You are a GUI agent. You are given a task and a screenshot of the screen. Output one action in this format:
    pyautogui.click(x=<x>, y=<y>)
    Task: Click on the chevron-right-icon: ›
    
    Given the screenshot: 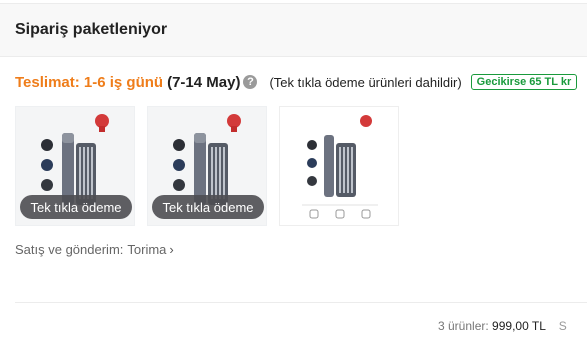 What is the action you would take?
    pyautogui.click(x=171, y=249)
    